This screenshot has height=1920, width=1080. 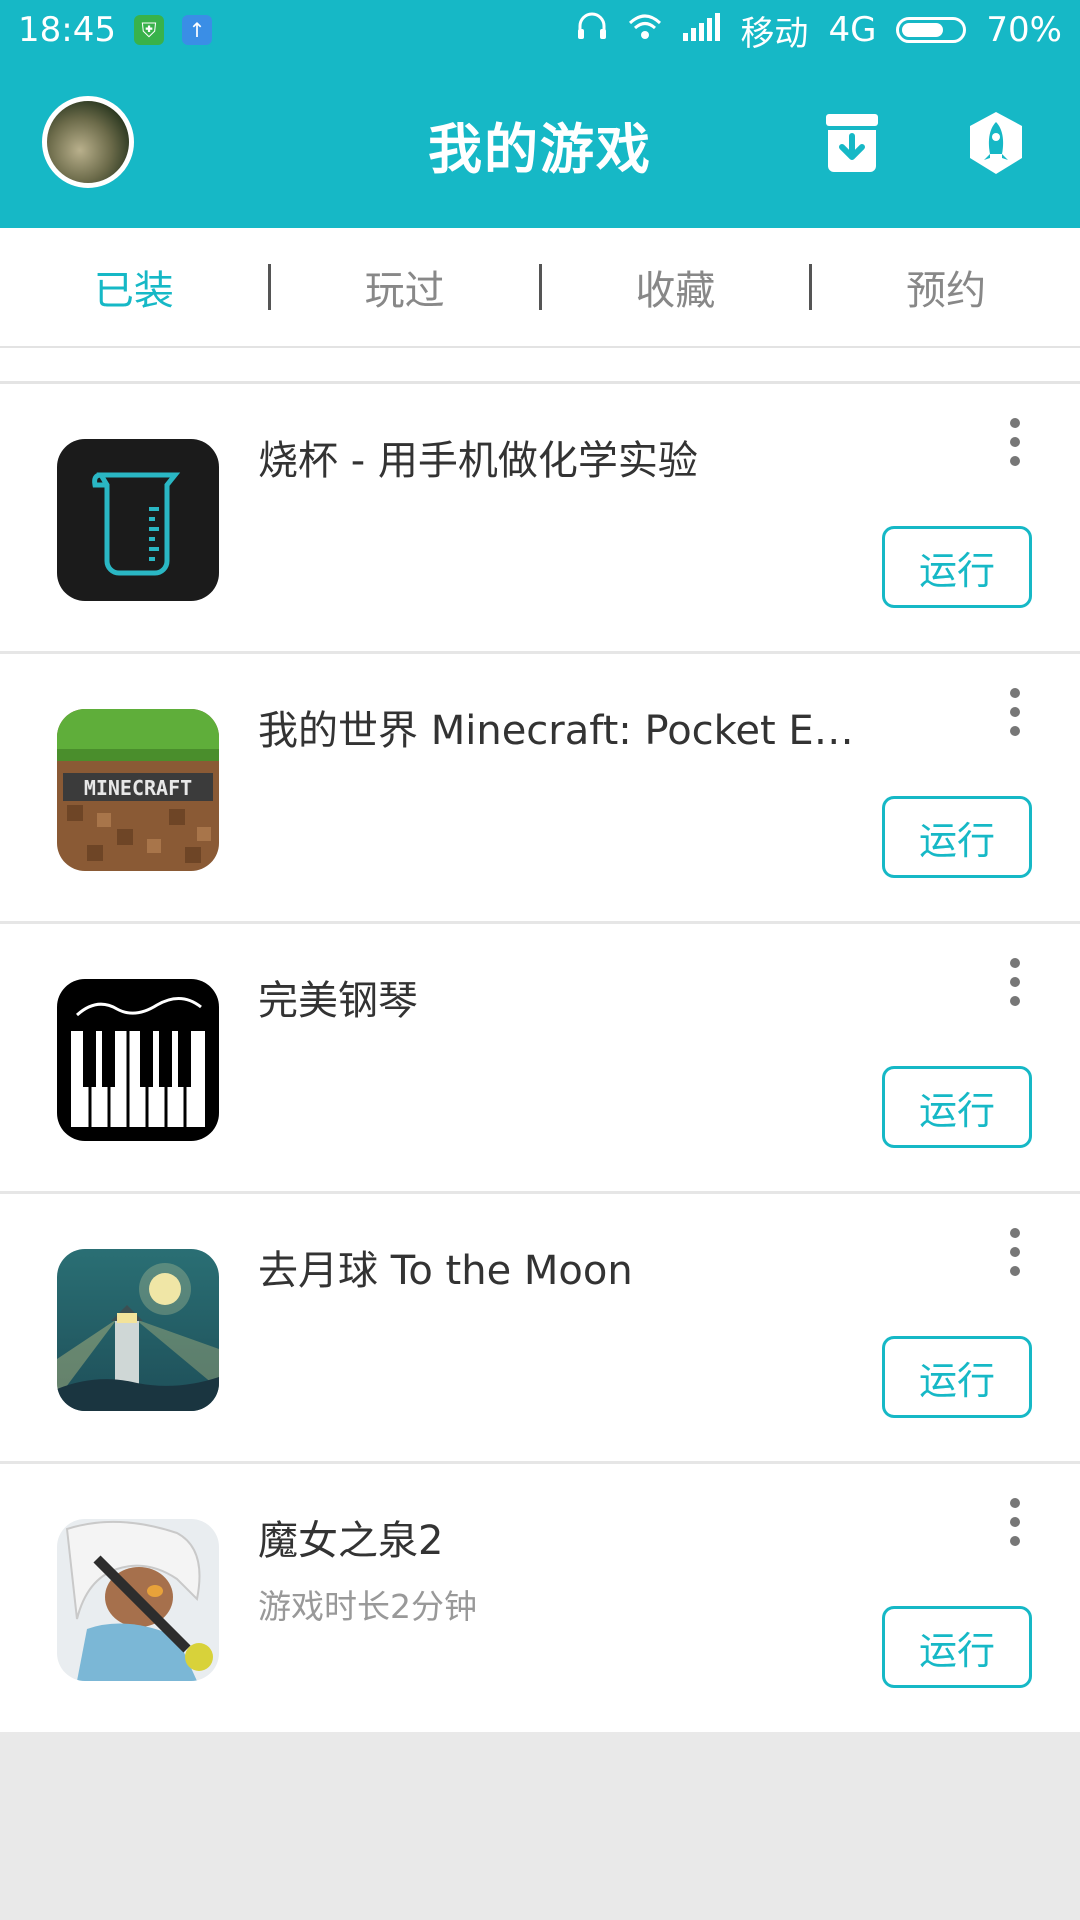 I want to click on empty-area, so click(x=540, y=1823).